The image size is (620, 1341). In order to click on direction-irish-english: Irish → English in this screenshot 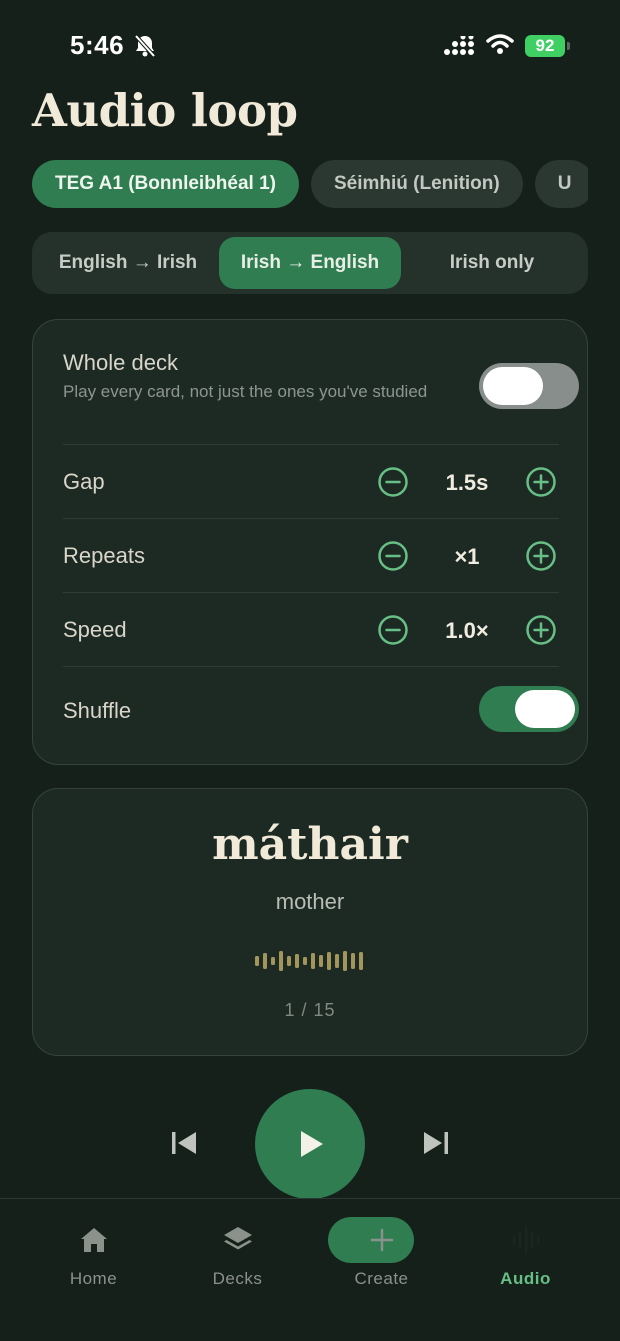, I will do `click(310, 263)`.